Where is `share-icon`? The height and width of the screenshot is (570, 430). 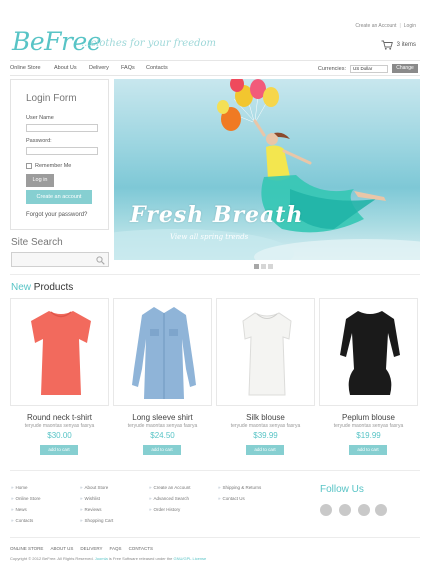 share-icon is located at coordinates (381, 510).